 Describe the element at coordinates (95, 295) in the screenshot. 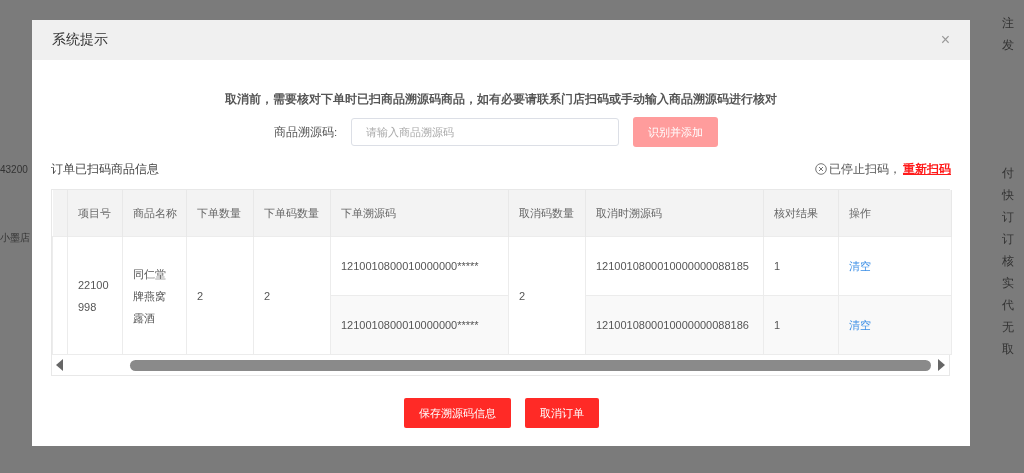

I see `table-cell: 22100998` at that location.